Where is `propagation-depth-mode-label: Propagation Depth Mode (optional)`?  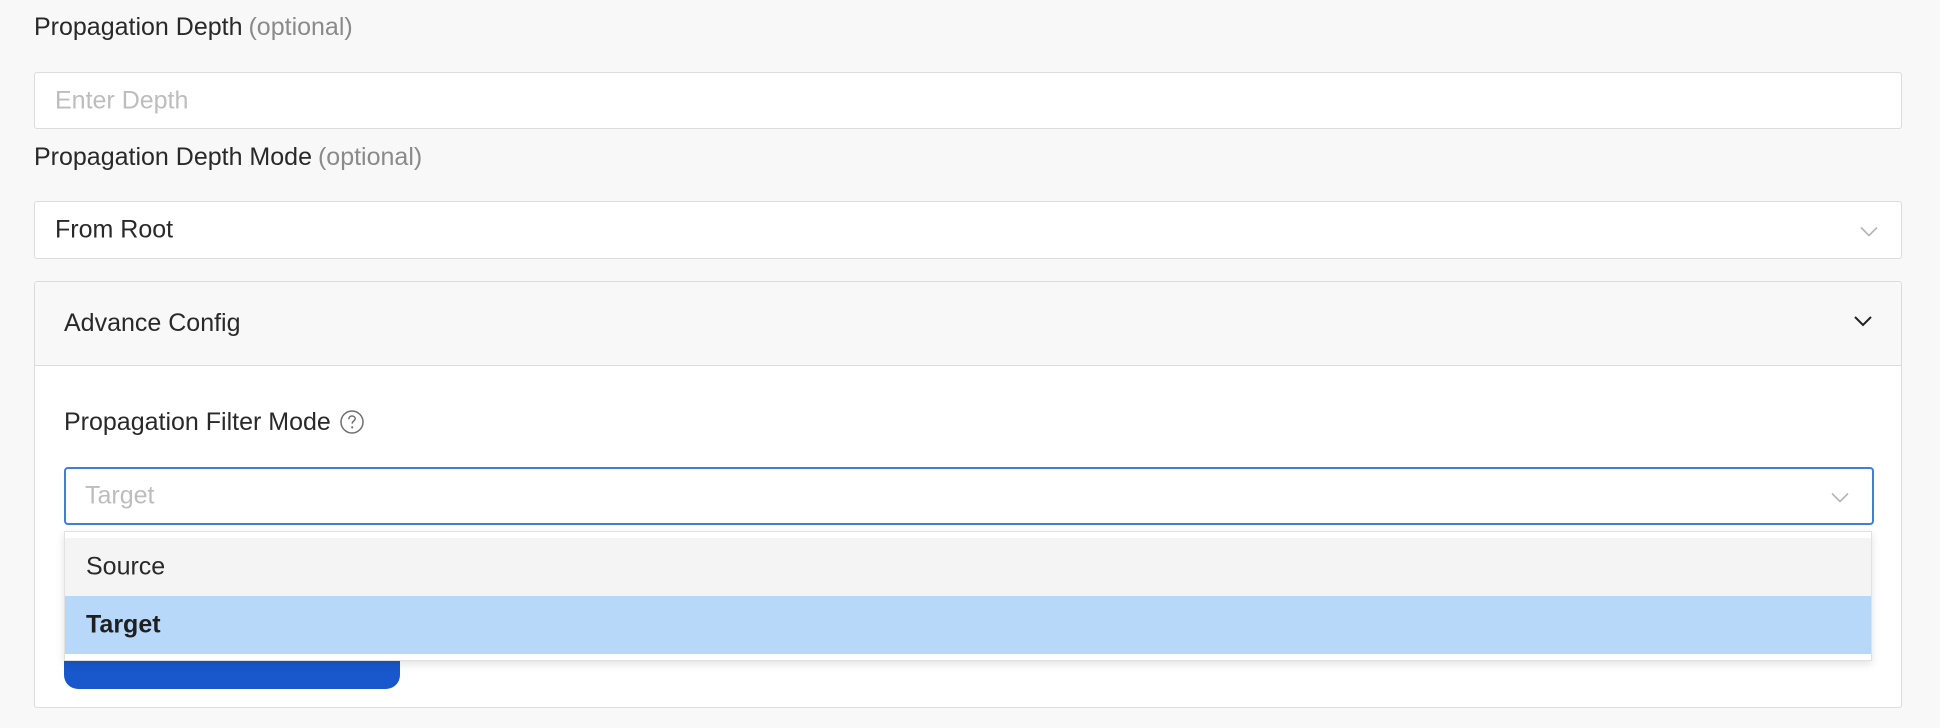 propagation-depth-mode-label: Propagation Depth Mode (optional) is located at coordinates (228, 157).